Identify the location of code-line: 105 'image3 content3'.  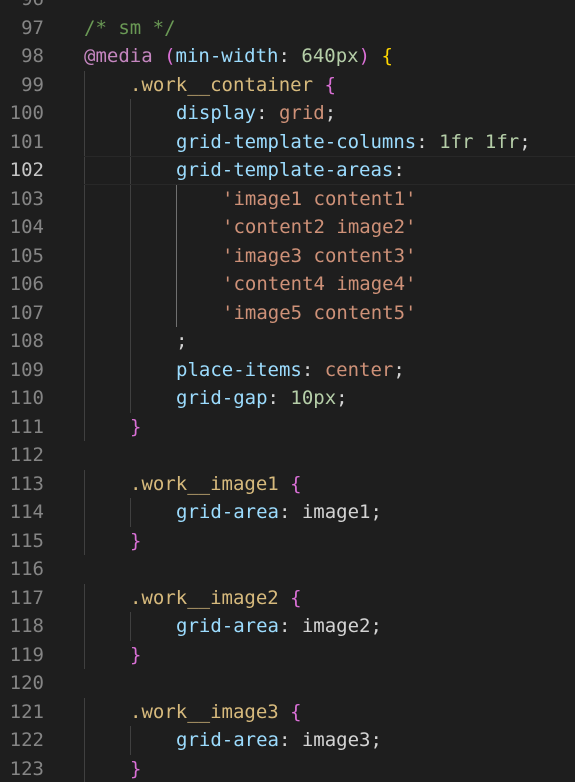
(287, 256).